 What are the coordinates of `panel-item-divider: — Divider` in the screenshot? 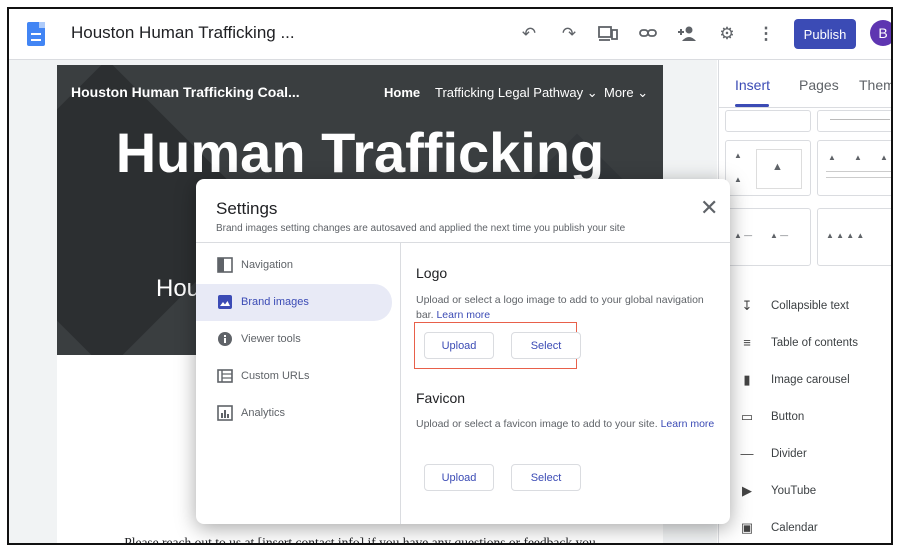 It's located at (812, 455).